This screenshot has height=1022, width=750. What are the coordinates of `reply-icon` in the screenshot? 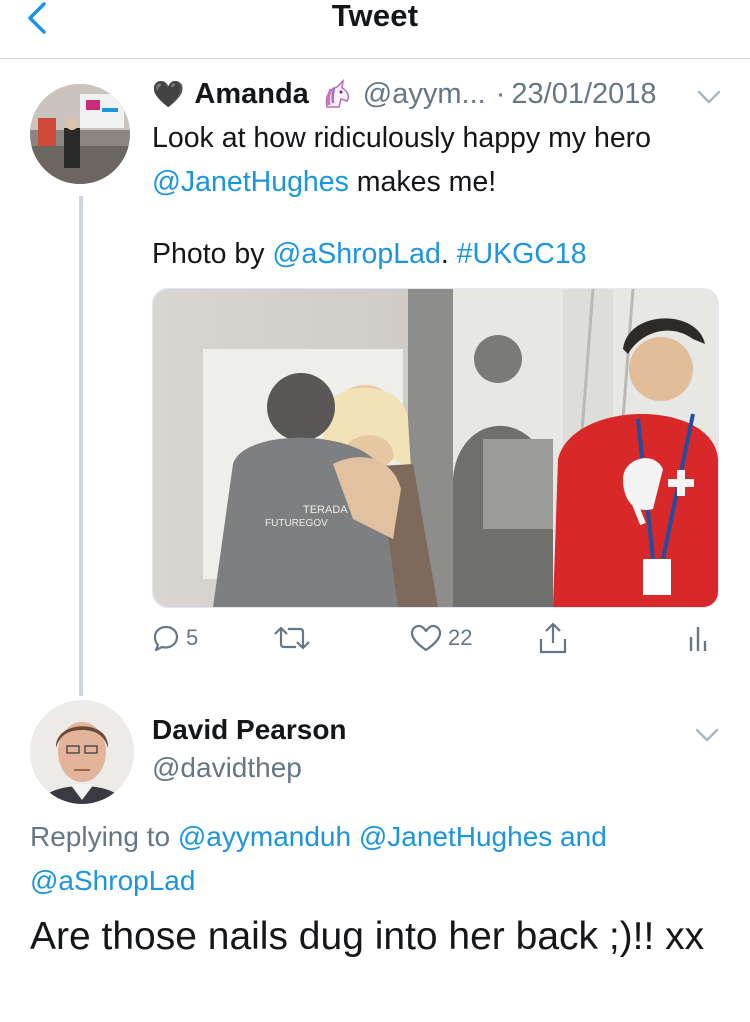 It's located at (166, 638).